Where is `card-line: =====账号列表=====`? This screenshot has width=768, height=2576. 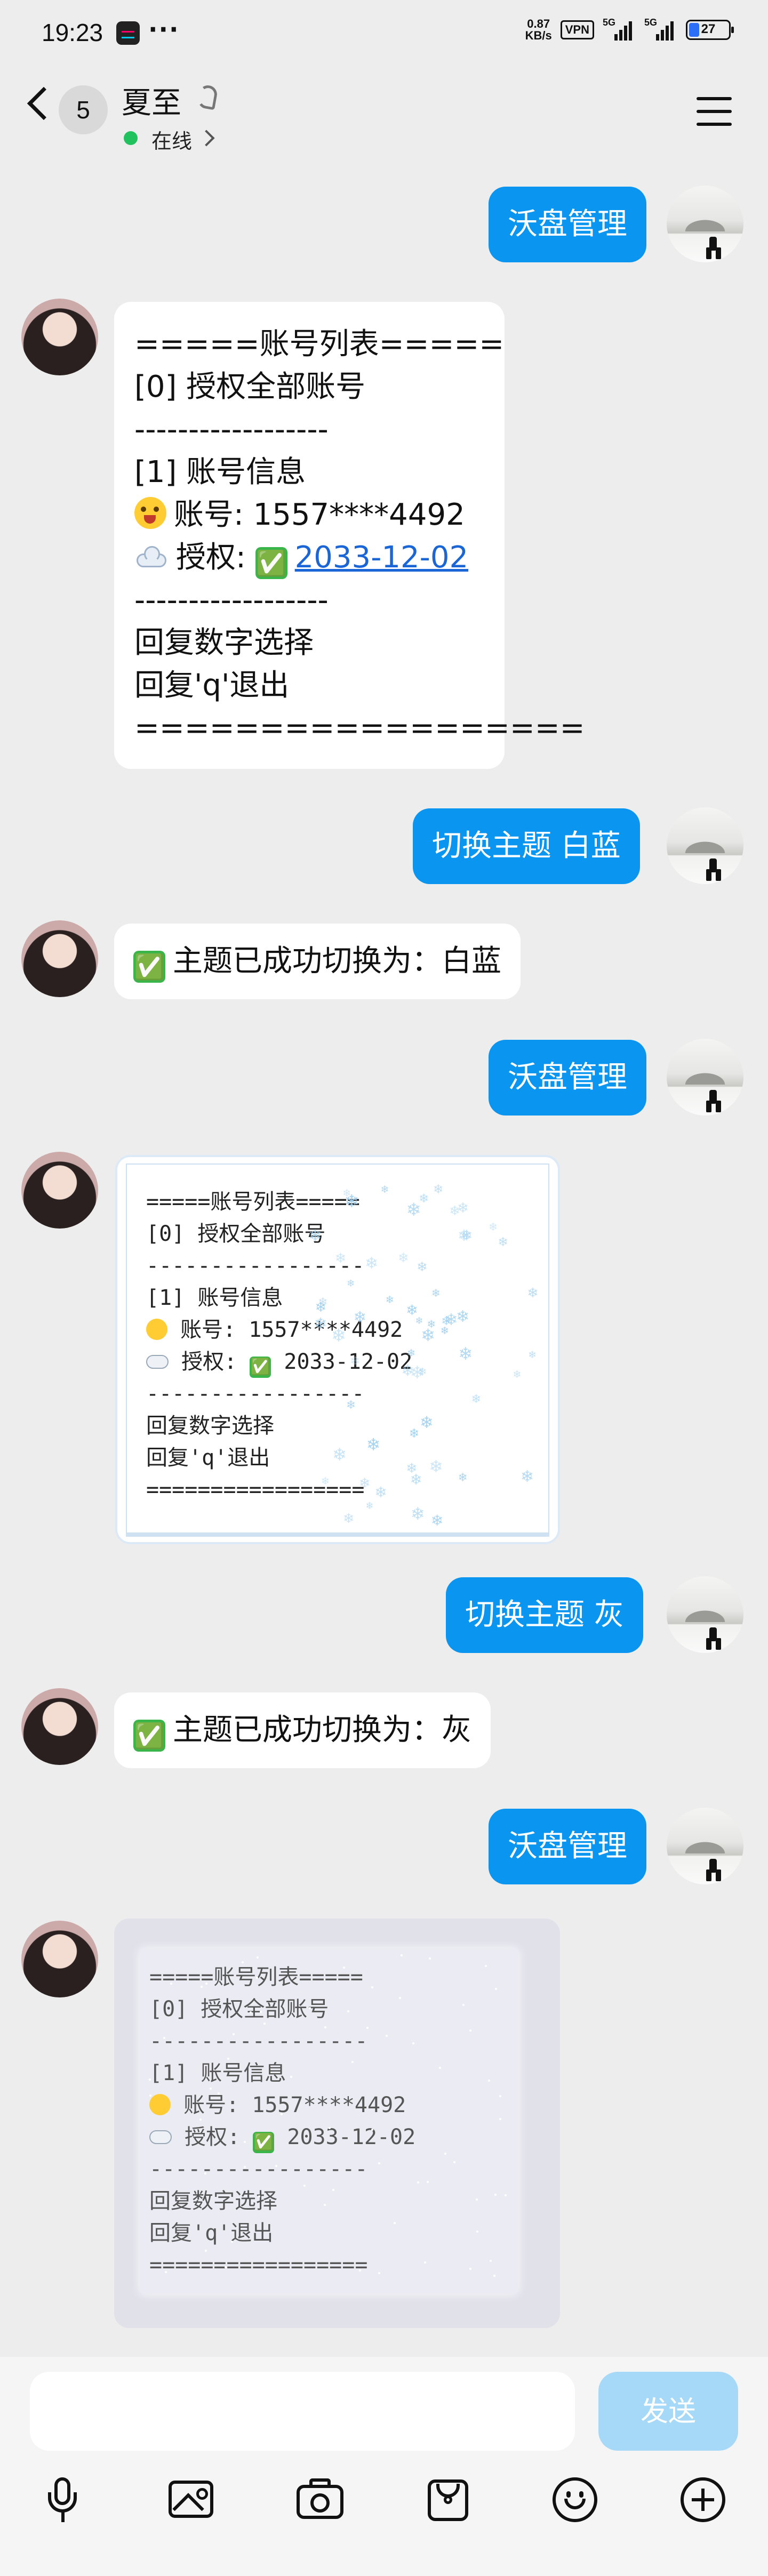 card-line: =====账号列表===== is located at coordinates (256, 1977).